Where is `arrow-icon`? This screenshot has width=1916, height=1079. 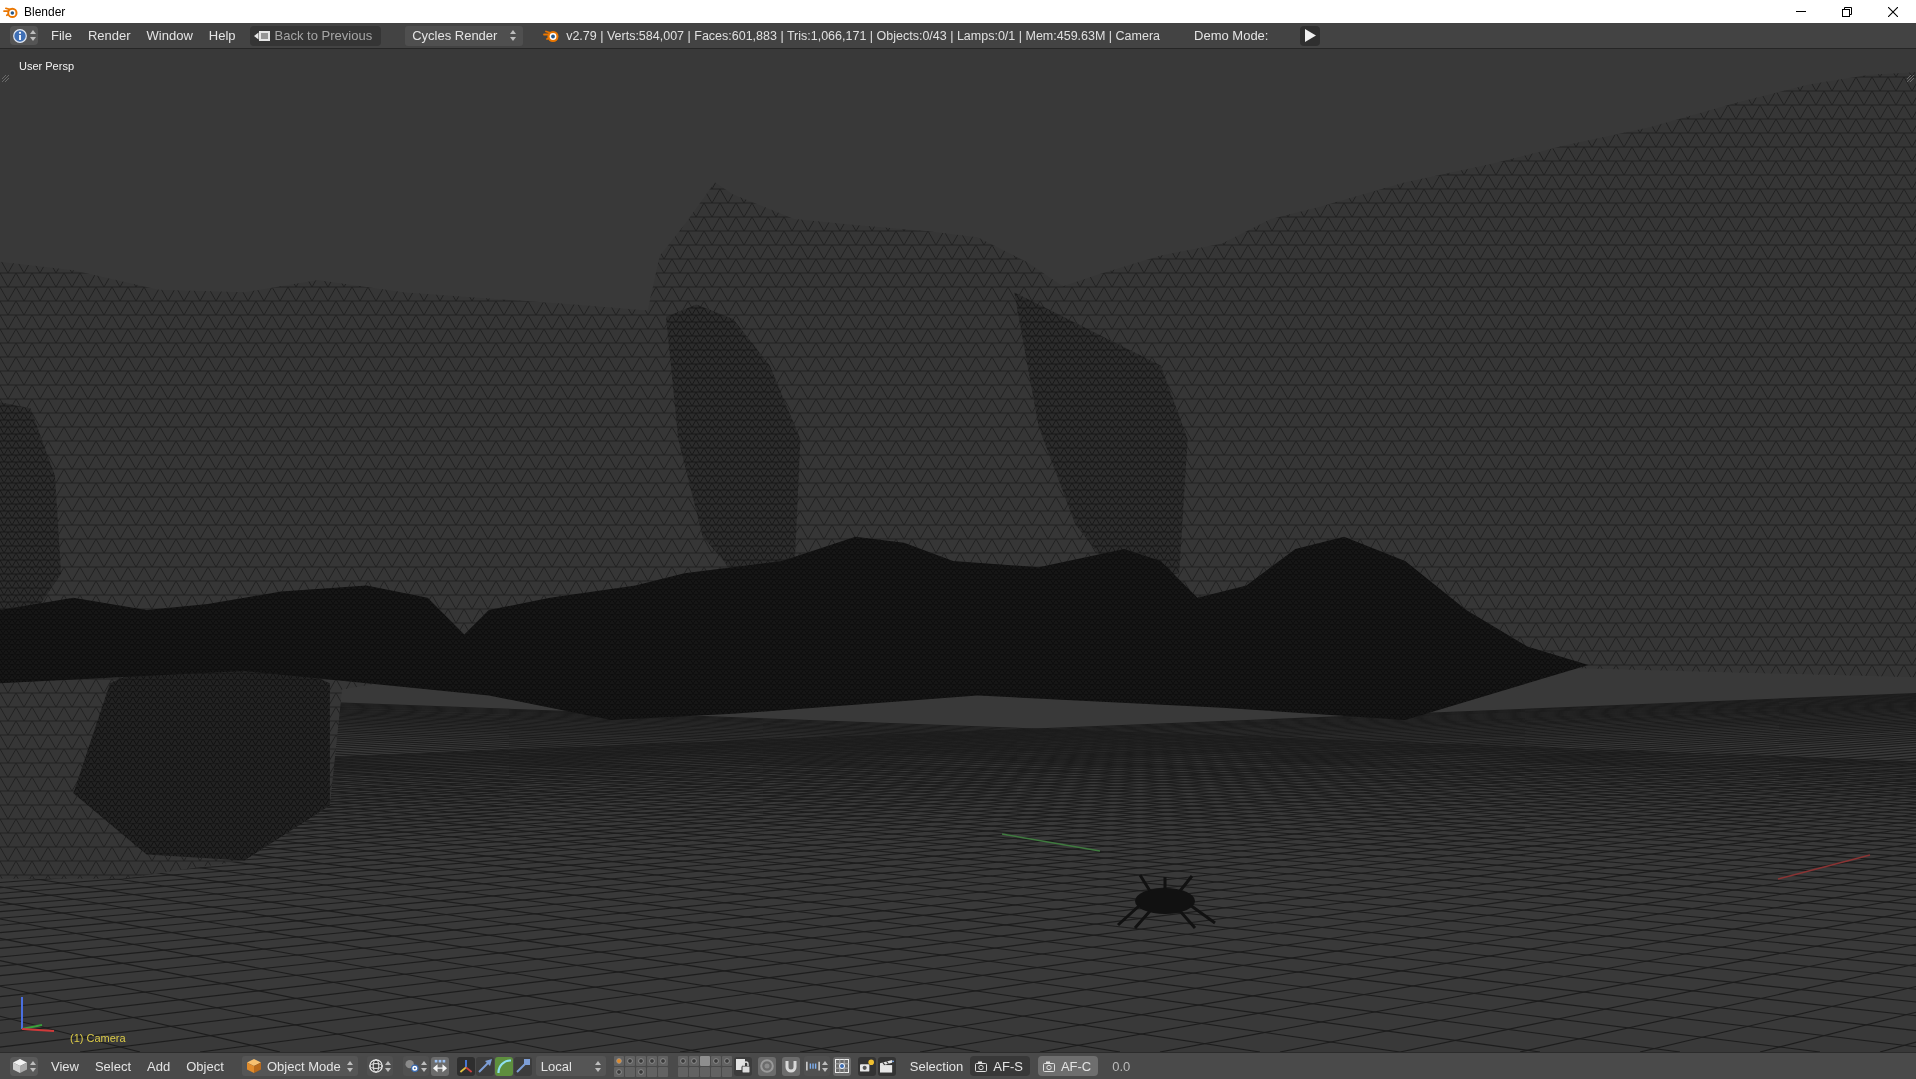 arrow-icon is located at coordinates (484, 1066).